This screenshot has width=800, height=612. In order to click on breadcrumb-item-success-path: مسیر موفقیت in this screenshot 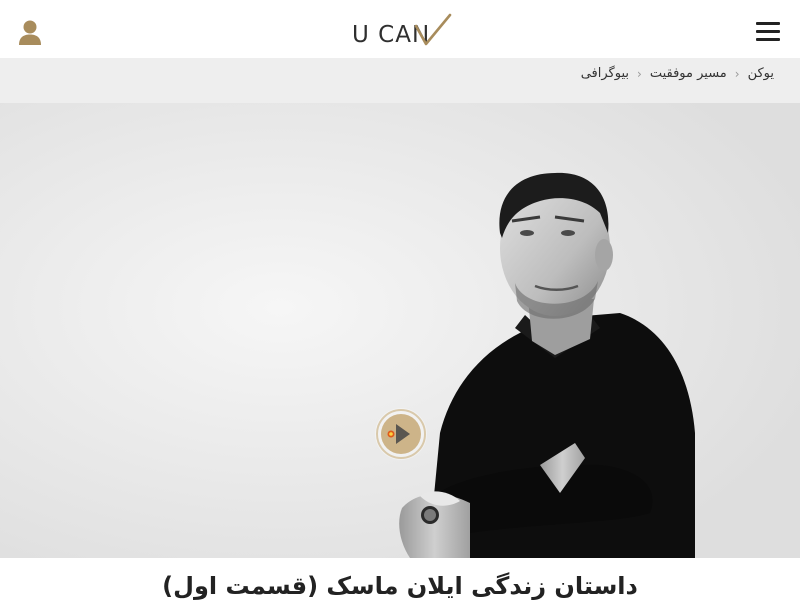, I will do `click(688, 73)`.